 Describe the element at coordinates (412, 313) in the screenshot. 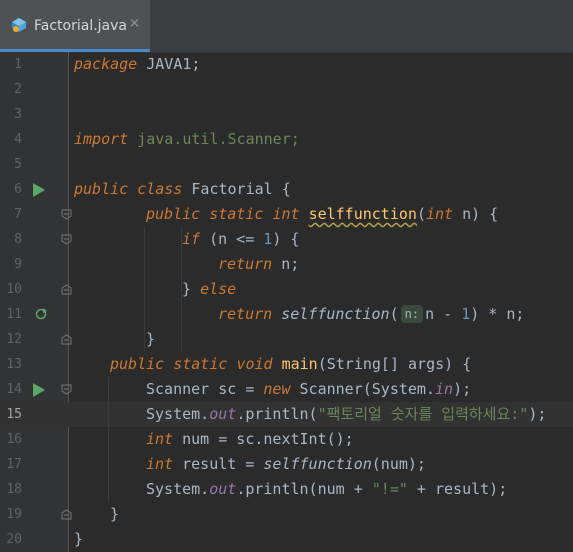

I see `parameter-hint: n:` at that location.